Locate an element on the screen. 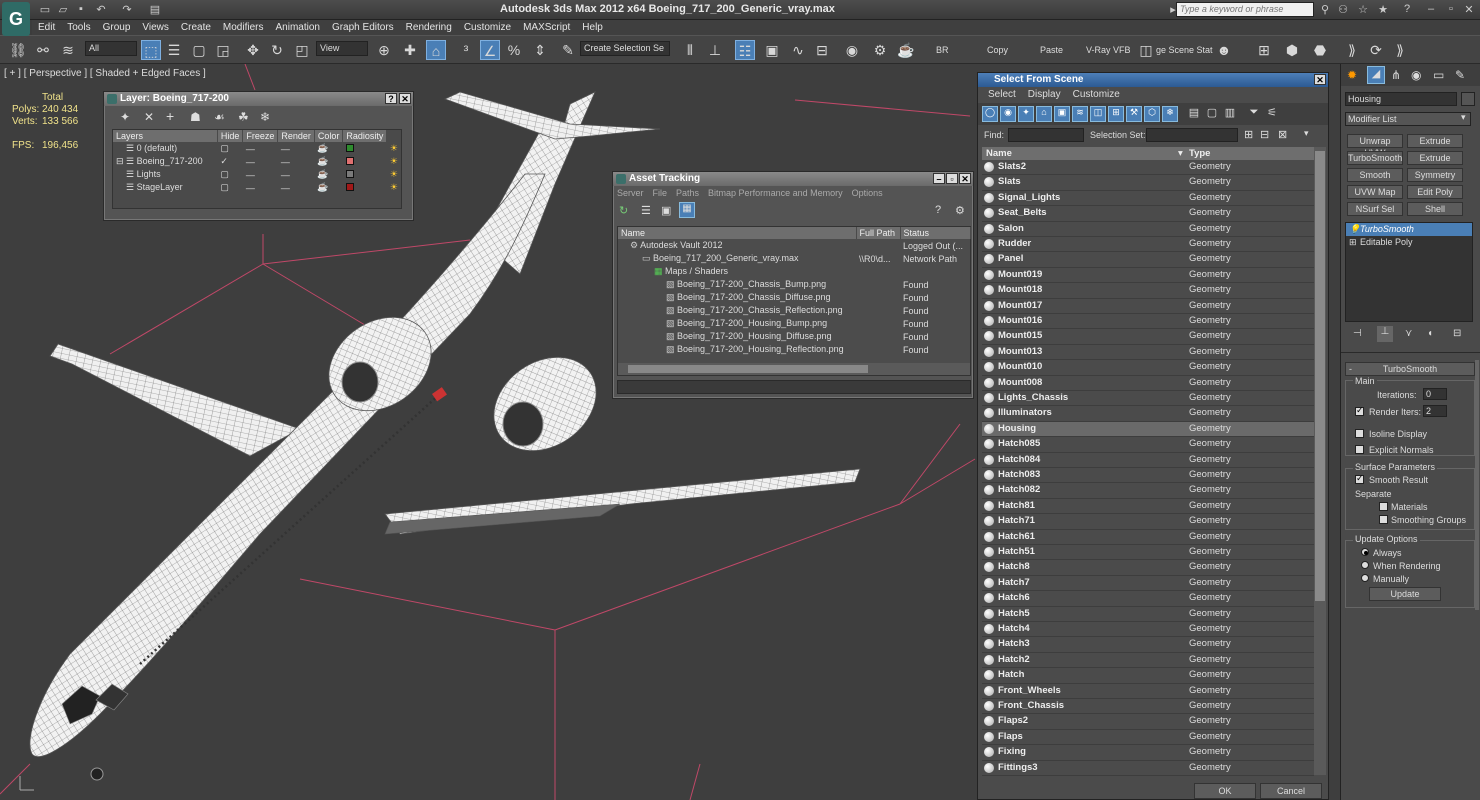  scene-object-row: Hatch3 Geometry is located at coordinates (1148, 645).